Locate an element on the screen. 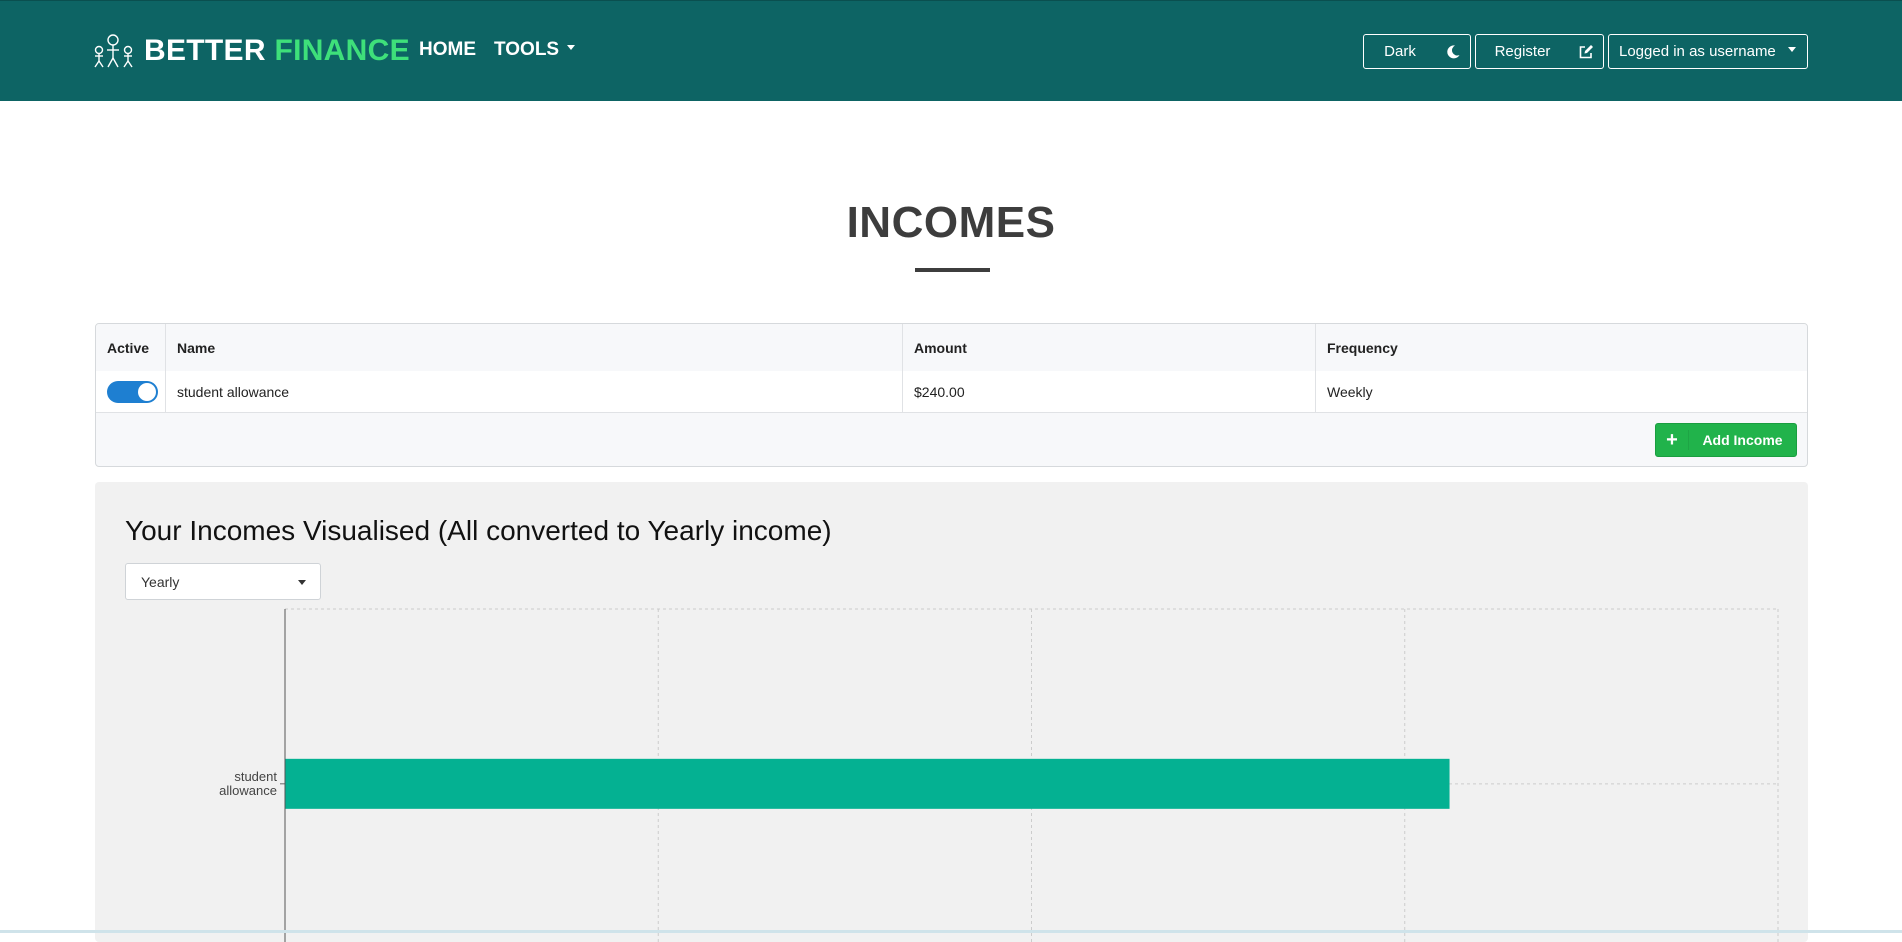 This screenshot has width=1902, height=942. toggle-knob is located at coordinates (147, 391).